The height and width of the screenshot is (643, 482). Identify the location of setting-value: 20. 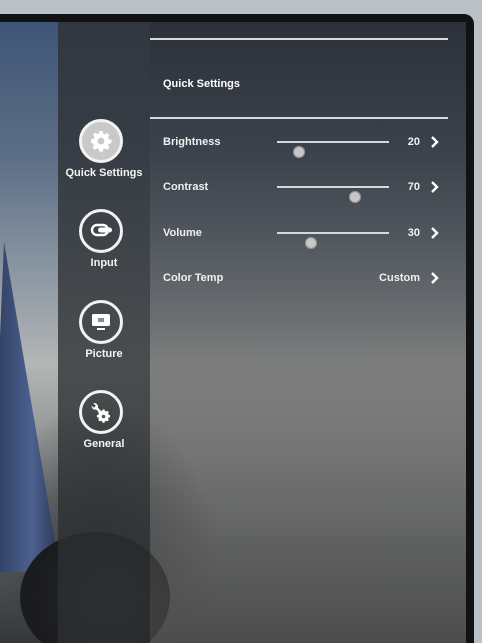
(413, 142).